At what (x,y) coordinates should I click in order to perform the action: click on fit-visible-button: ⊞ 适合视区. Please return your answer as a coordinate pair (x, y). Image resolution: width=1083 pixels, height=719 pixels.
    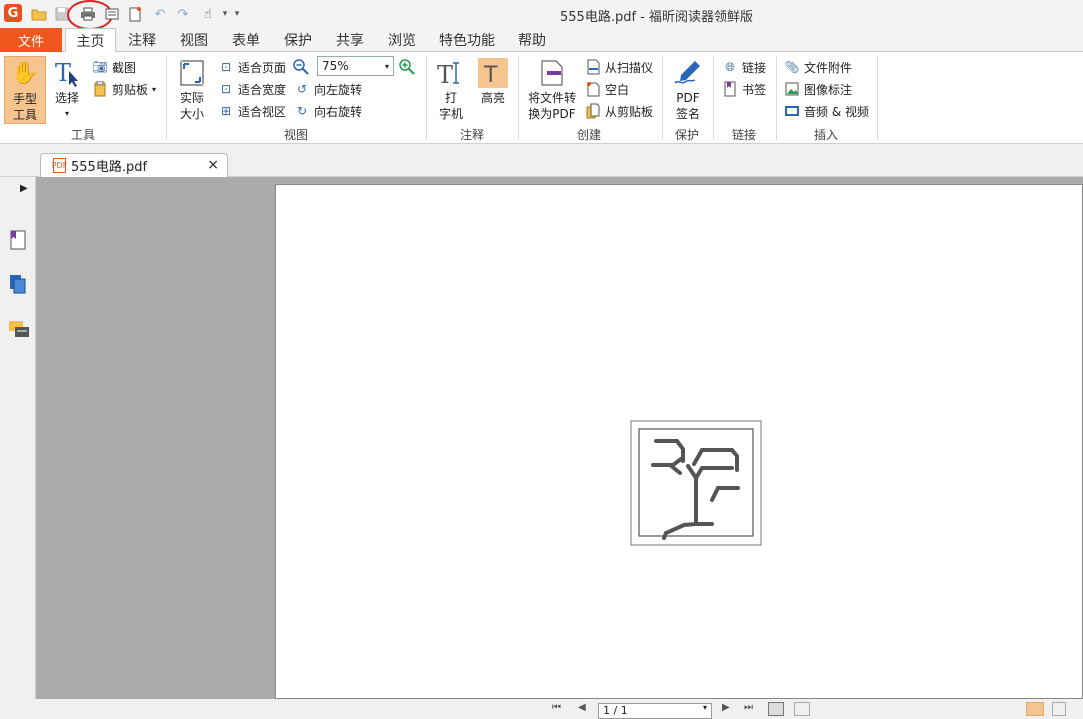
    Looking at the image, I should click on (252, 111).